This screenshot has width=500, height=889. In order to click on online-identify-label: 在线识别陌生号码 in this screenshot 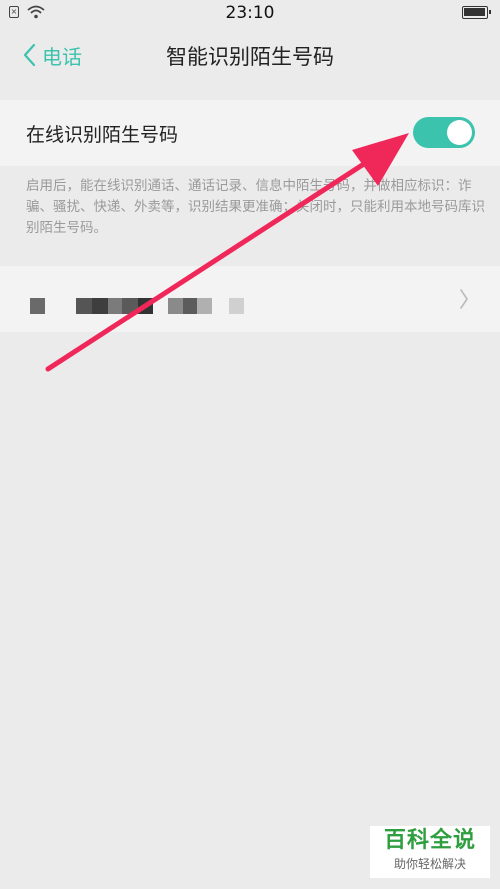, I will do `click(102, 135)`.